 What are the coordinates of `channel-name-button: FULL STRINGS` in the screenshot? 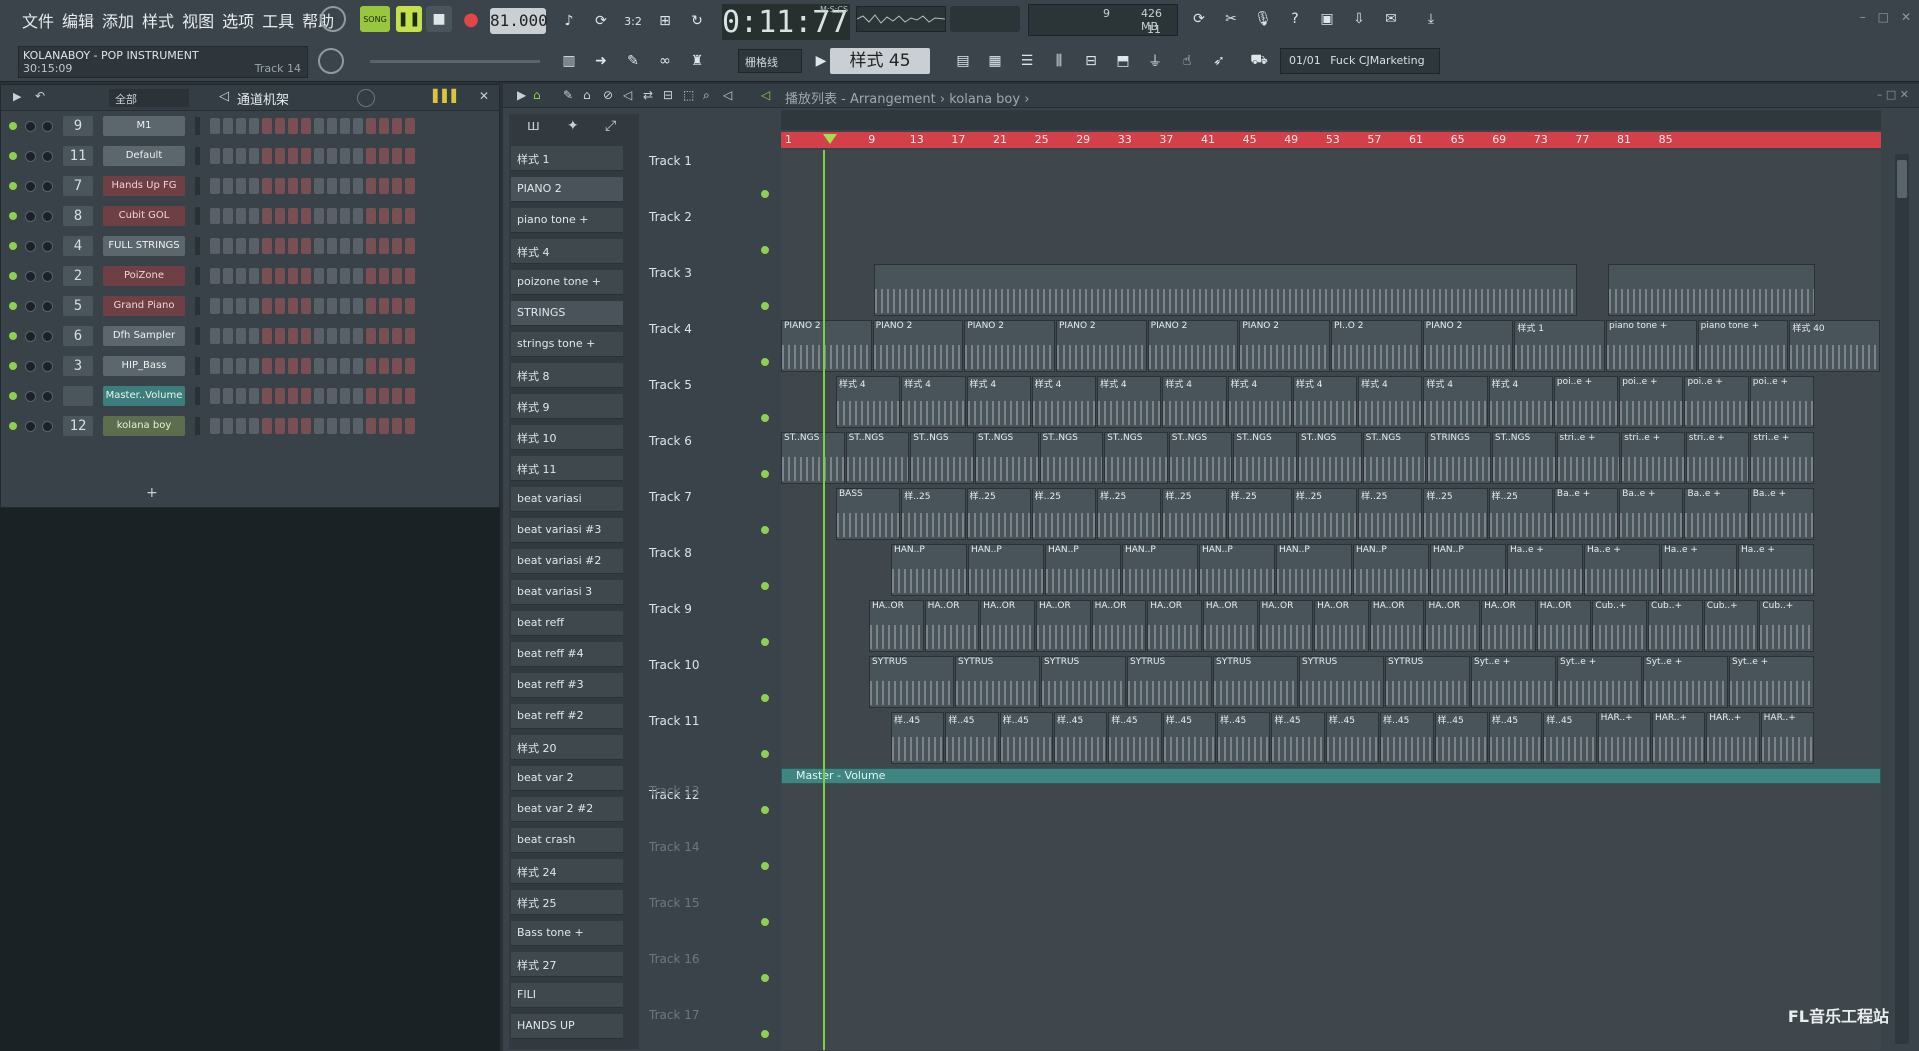 It's located at (144, 246).